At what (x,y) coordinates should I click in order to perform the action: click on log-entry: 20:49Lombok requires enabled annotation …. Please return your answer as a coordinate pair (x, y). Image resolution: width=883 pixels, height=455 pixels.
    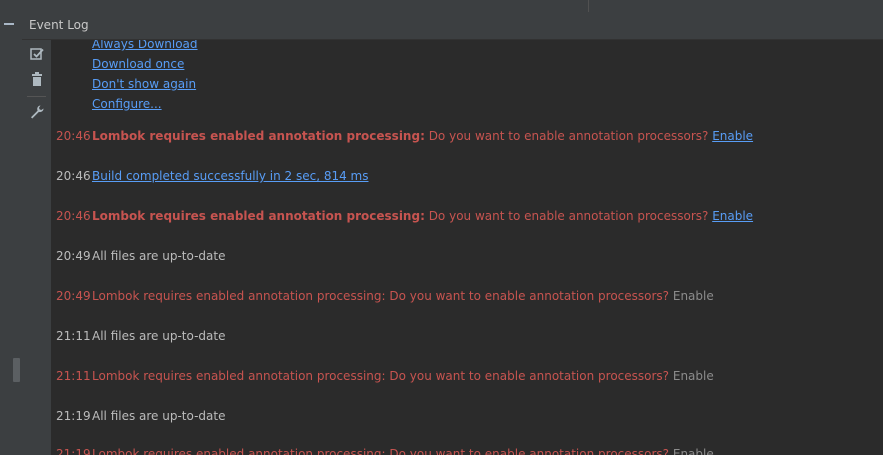
    Looking at the image, I should click on (385, 296).